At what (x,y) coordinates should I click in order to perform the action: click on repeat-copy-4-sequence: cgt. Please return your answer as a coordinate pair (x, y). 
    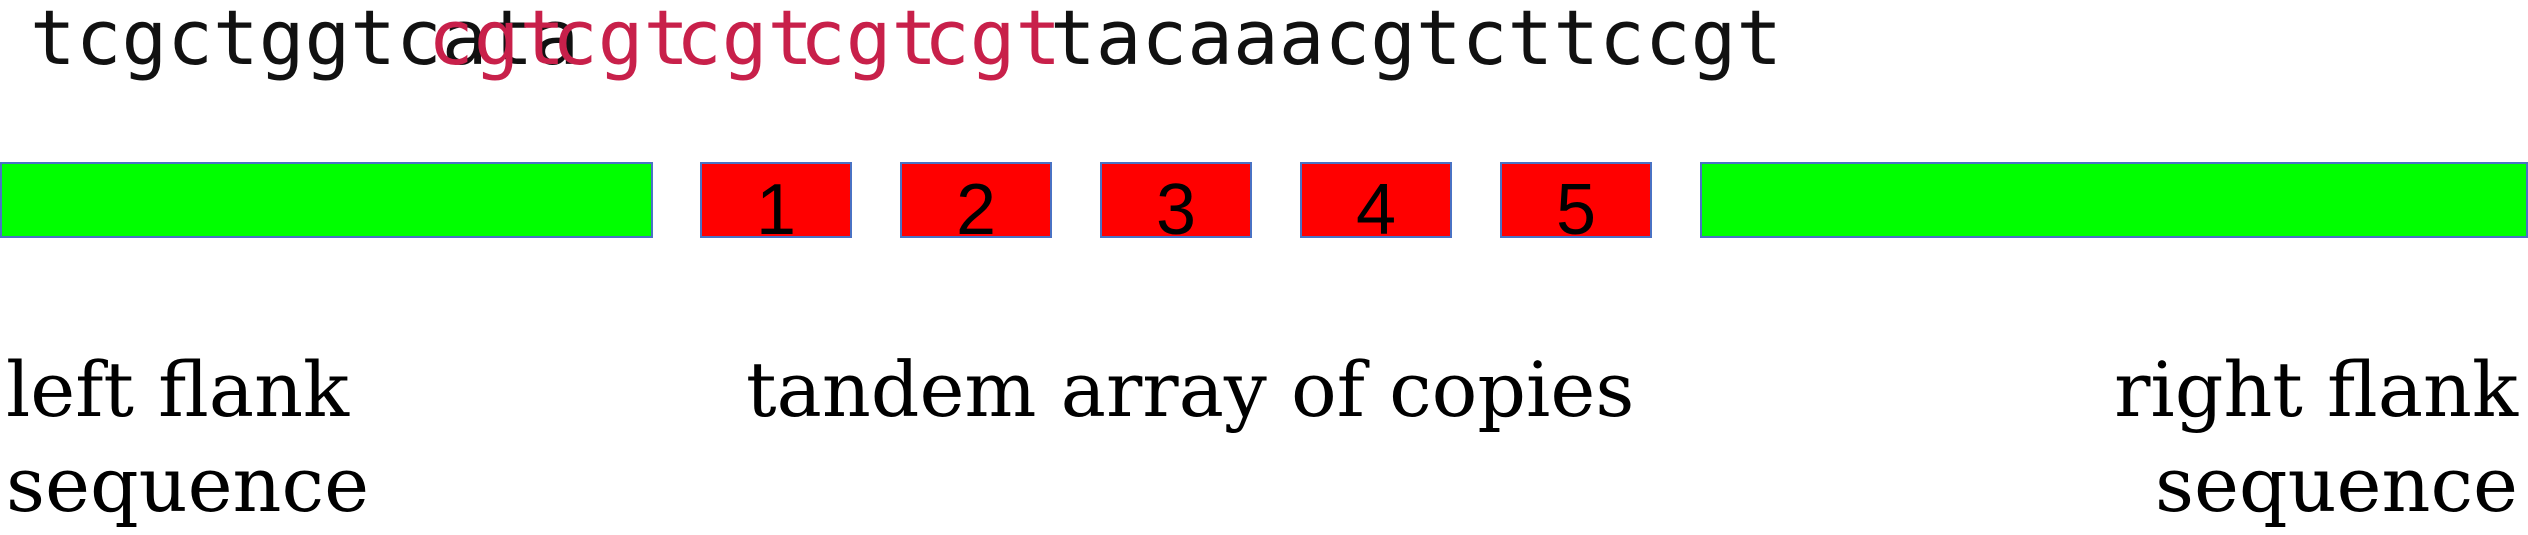
    Looking at the image, I should click on (869, 41).